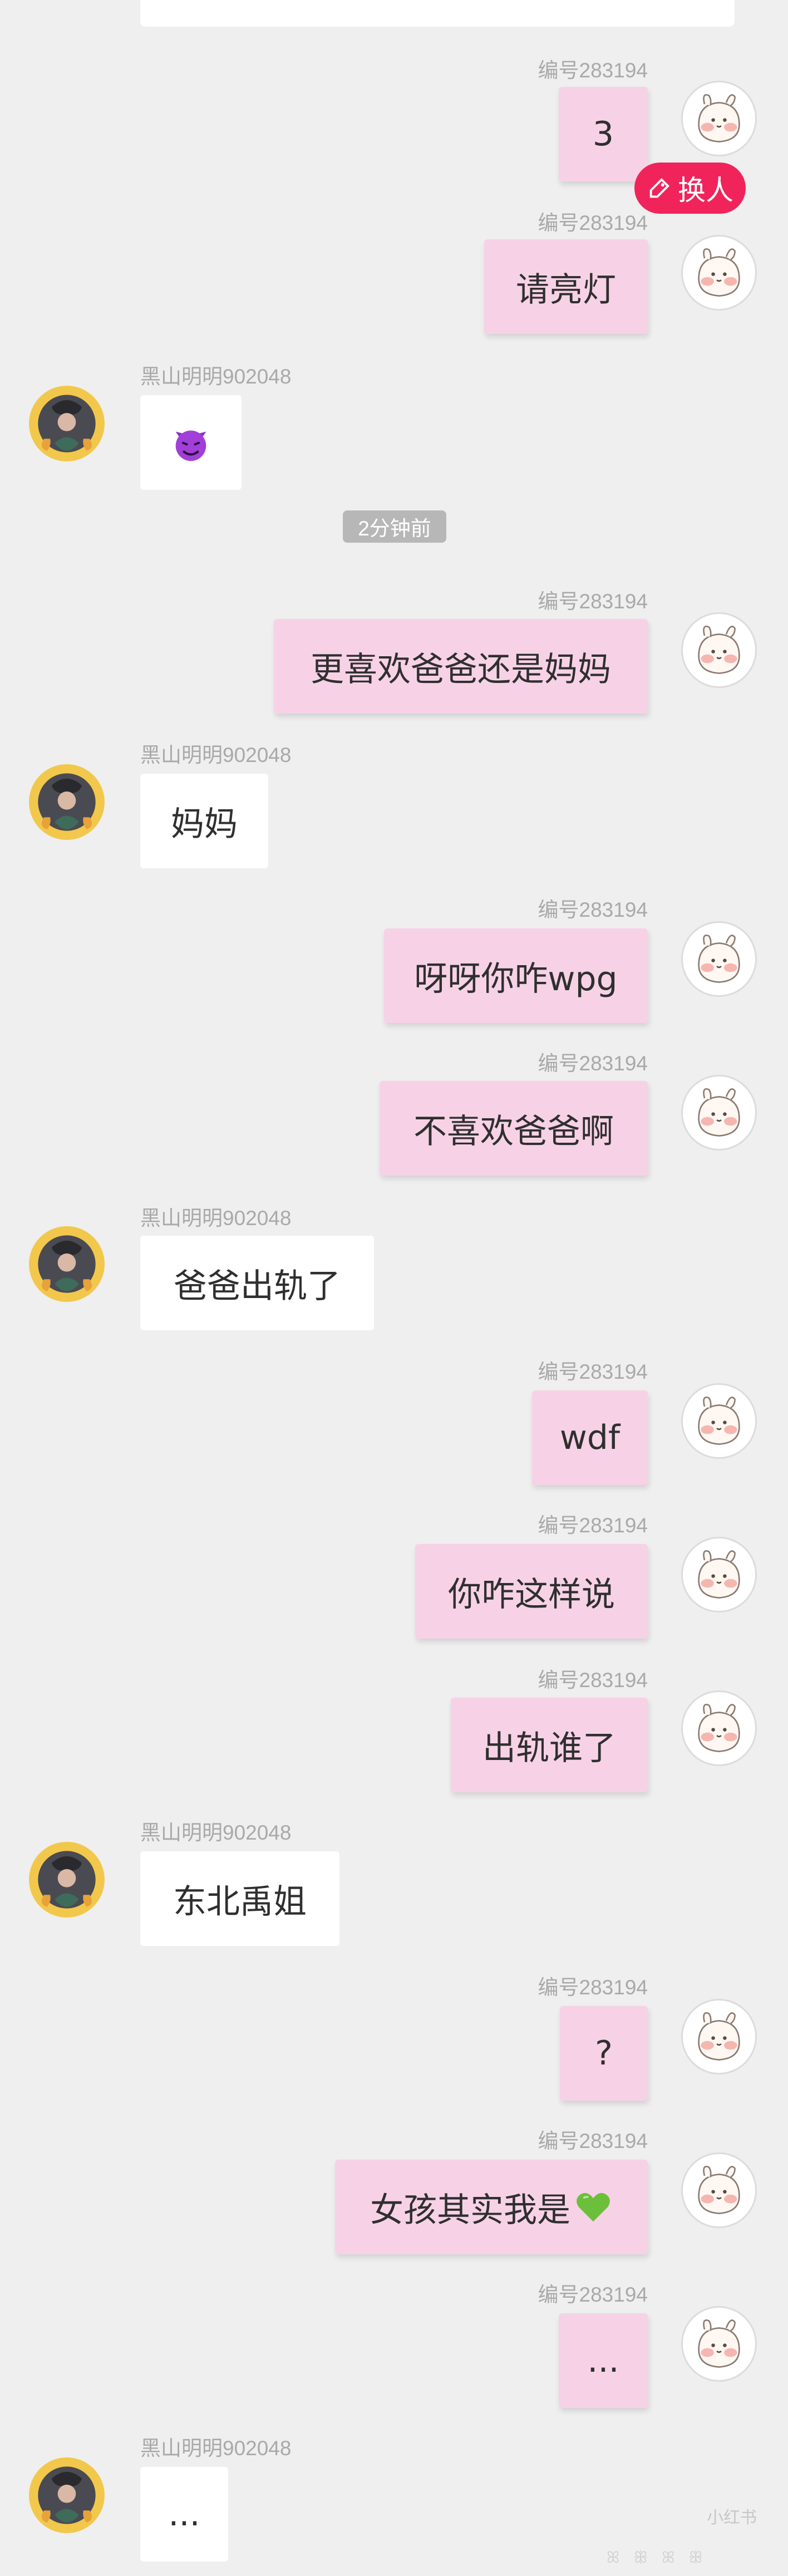 This screenshot has width=788, height=2576. Describe the element at coordinates (205, 824) in the screenshot. I see `message-text: 妈妈` at that location.